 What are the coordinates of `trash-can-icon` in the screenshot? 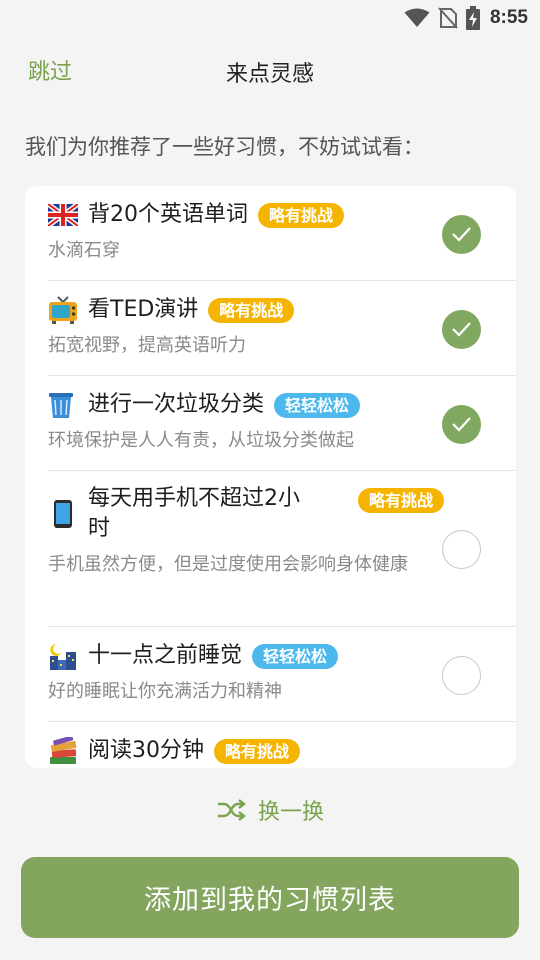 It's located at (63, 405).